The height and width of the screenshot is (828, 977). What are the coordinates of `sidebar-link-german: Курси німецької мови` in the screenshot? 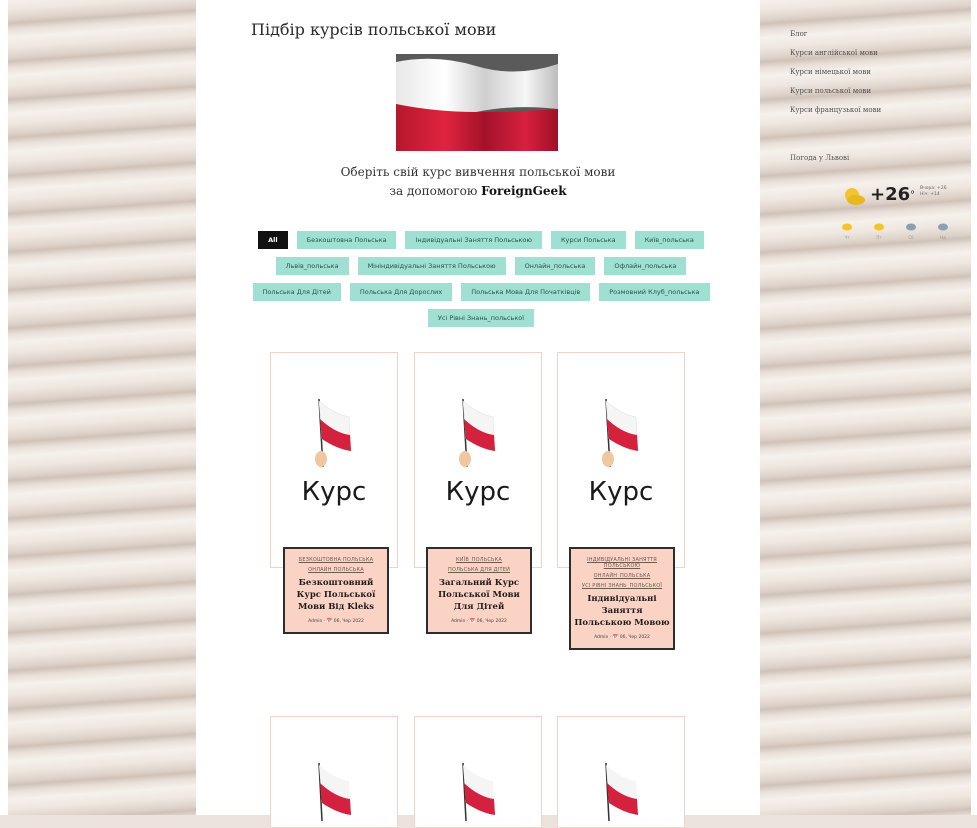 It's located at (835, 72).